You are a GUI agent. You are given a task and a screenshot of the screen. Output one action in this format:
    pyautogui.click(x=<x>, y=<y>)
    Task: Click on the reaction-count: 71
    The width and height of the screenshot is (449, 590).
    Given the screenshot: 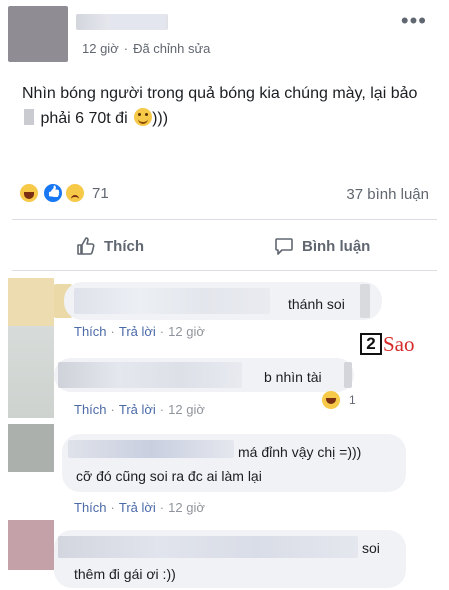 What is the action you would take?
    pyautogui.click(x=100, y=193)
    